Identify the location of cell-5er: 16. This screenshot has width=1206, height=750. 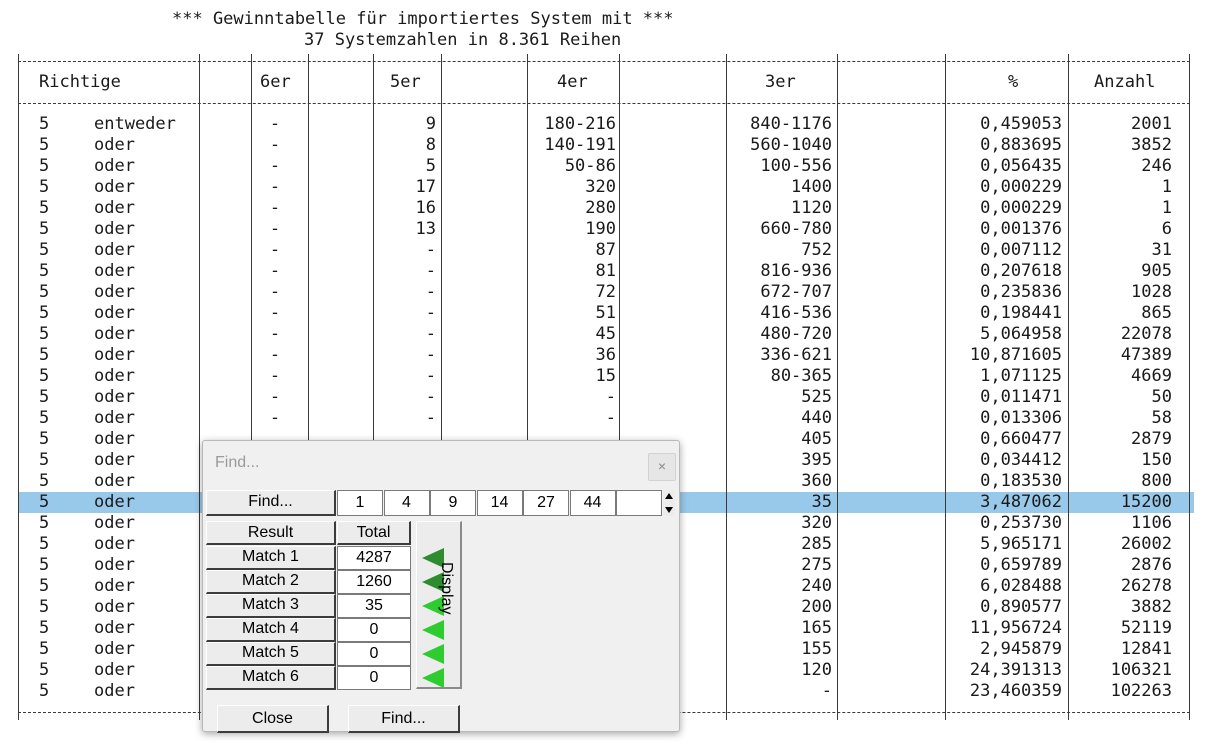
(425, 208).